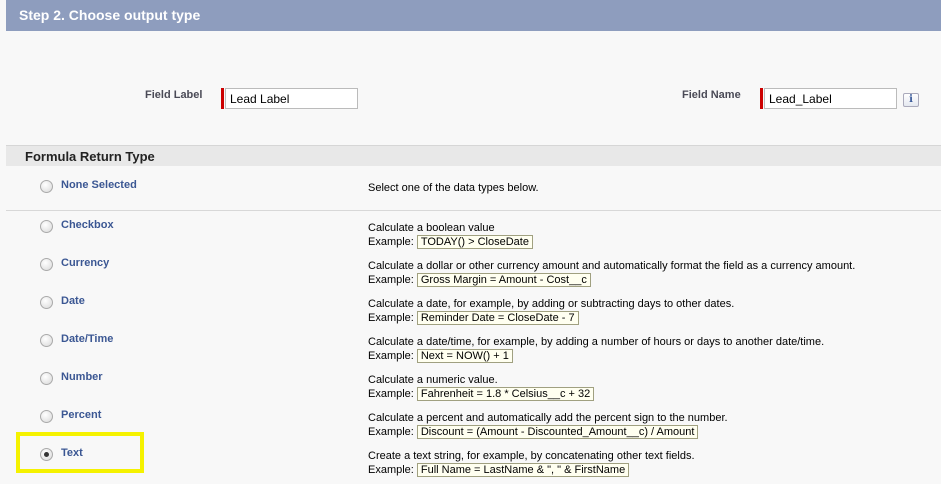 The image size is (941, 484). Describe the element at coordinates (453, 188) in the screenshot. I see `type-desc-none-selected: Select one of the data types below.` at that location.